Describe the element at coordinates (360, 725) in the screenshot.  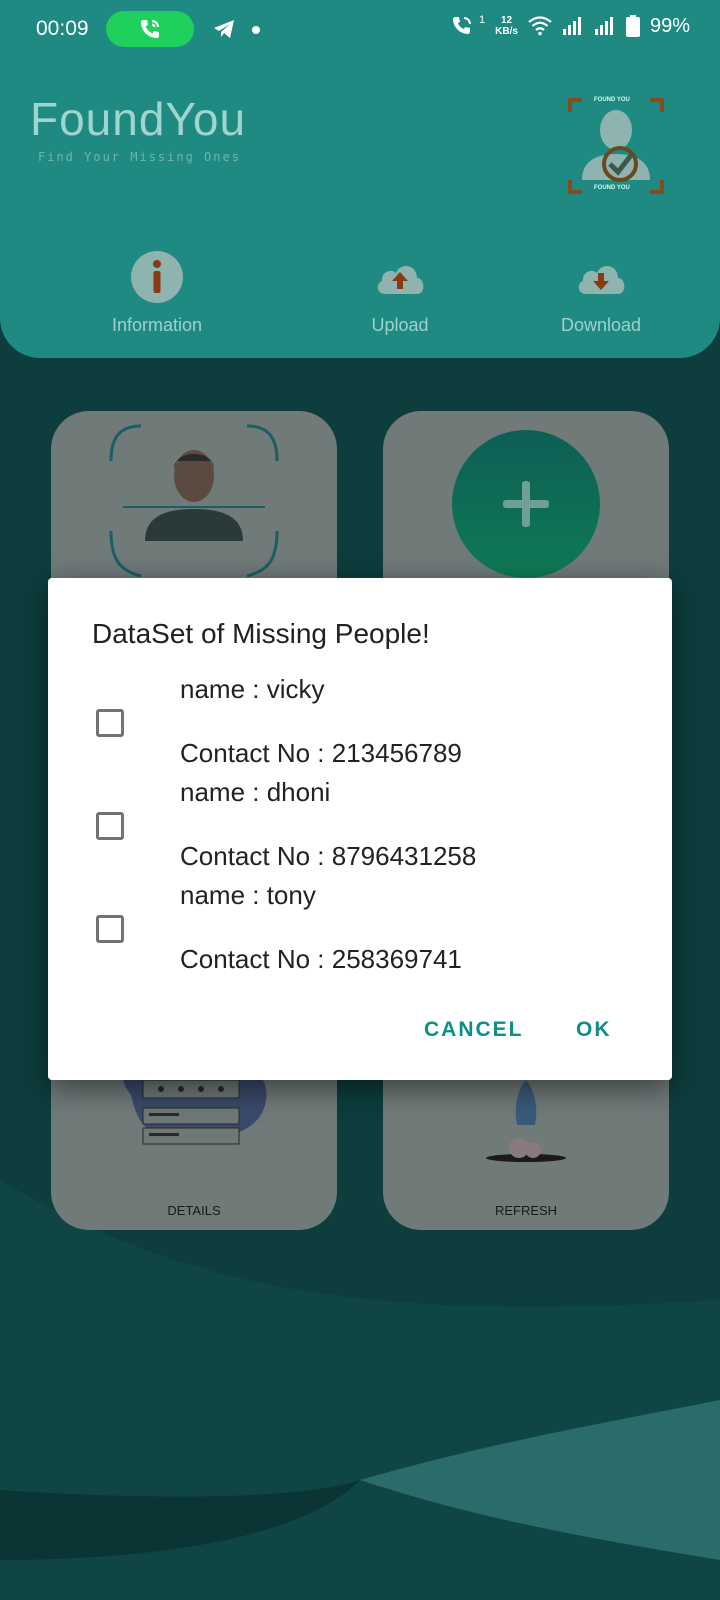
I see `list-item: name : vicky Contact No : 213456789` at that location.